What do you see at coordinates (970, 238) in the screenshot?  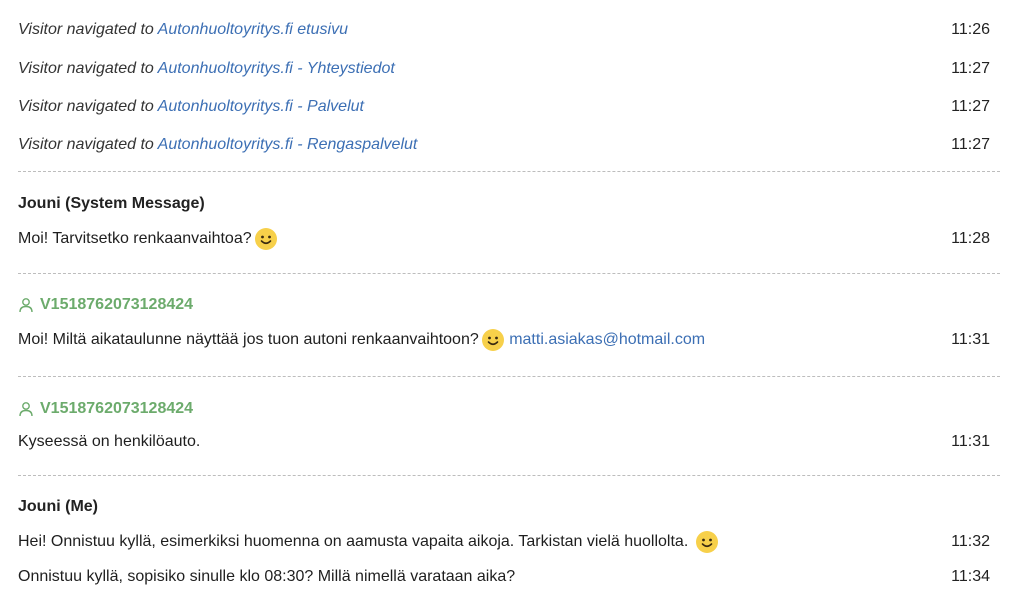 I see `timestamp: 11:28` at bounding box center [970, 238].